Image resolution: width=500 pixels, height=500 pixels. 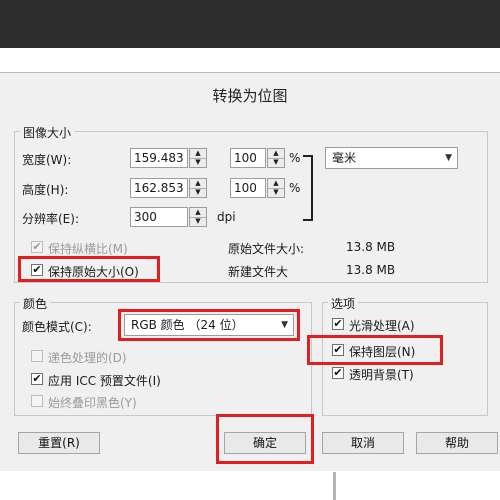 What do you see at coordinates (159, 217) in the screenshot?
I see `resolution-input` at bounding box center [159, 217].